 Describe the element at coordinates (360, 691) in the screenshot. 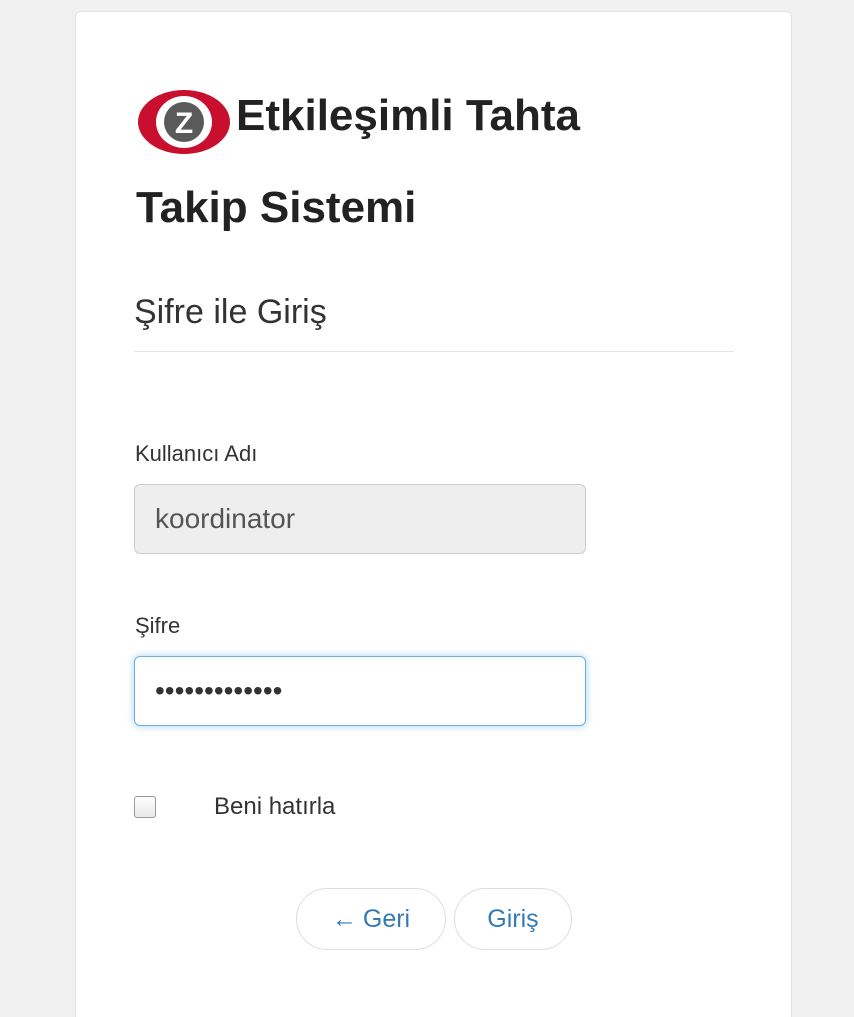

I see `password-field` at that location.